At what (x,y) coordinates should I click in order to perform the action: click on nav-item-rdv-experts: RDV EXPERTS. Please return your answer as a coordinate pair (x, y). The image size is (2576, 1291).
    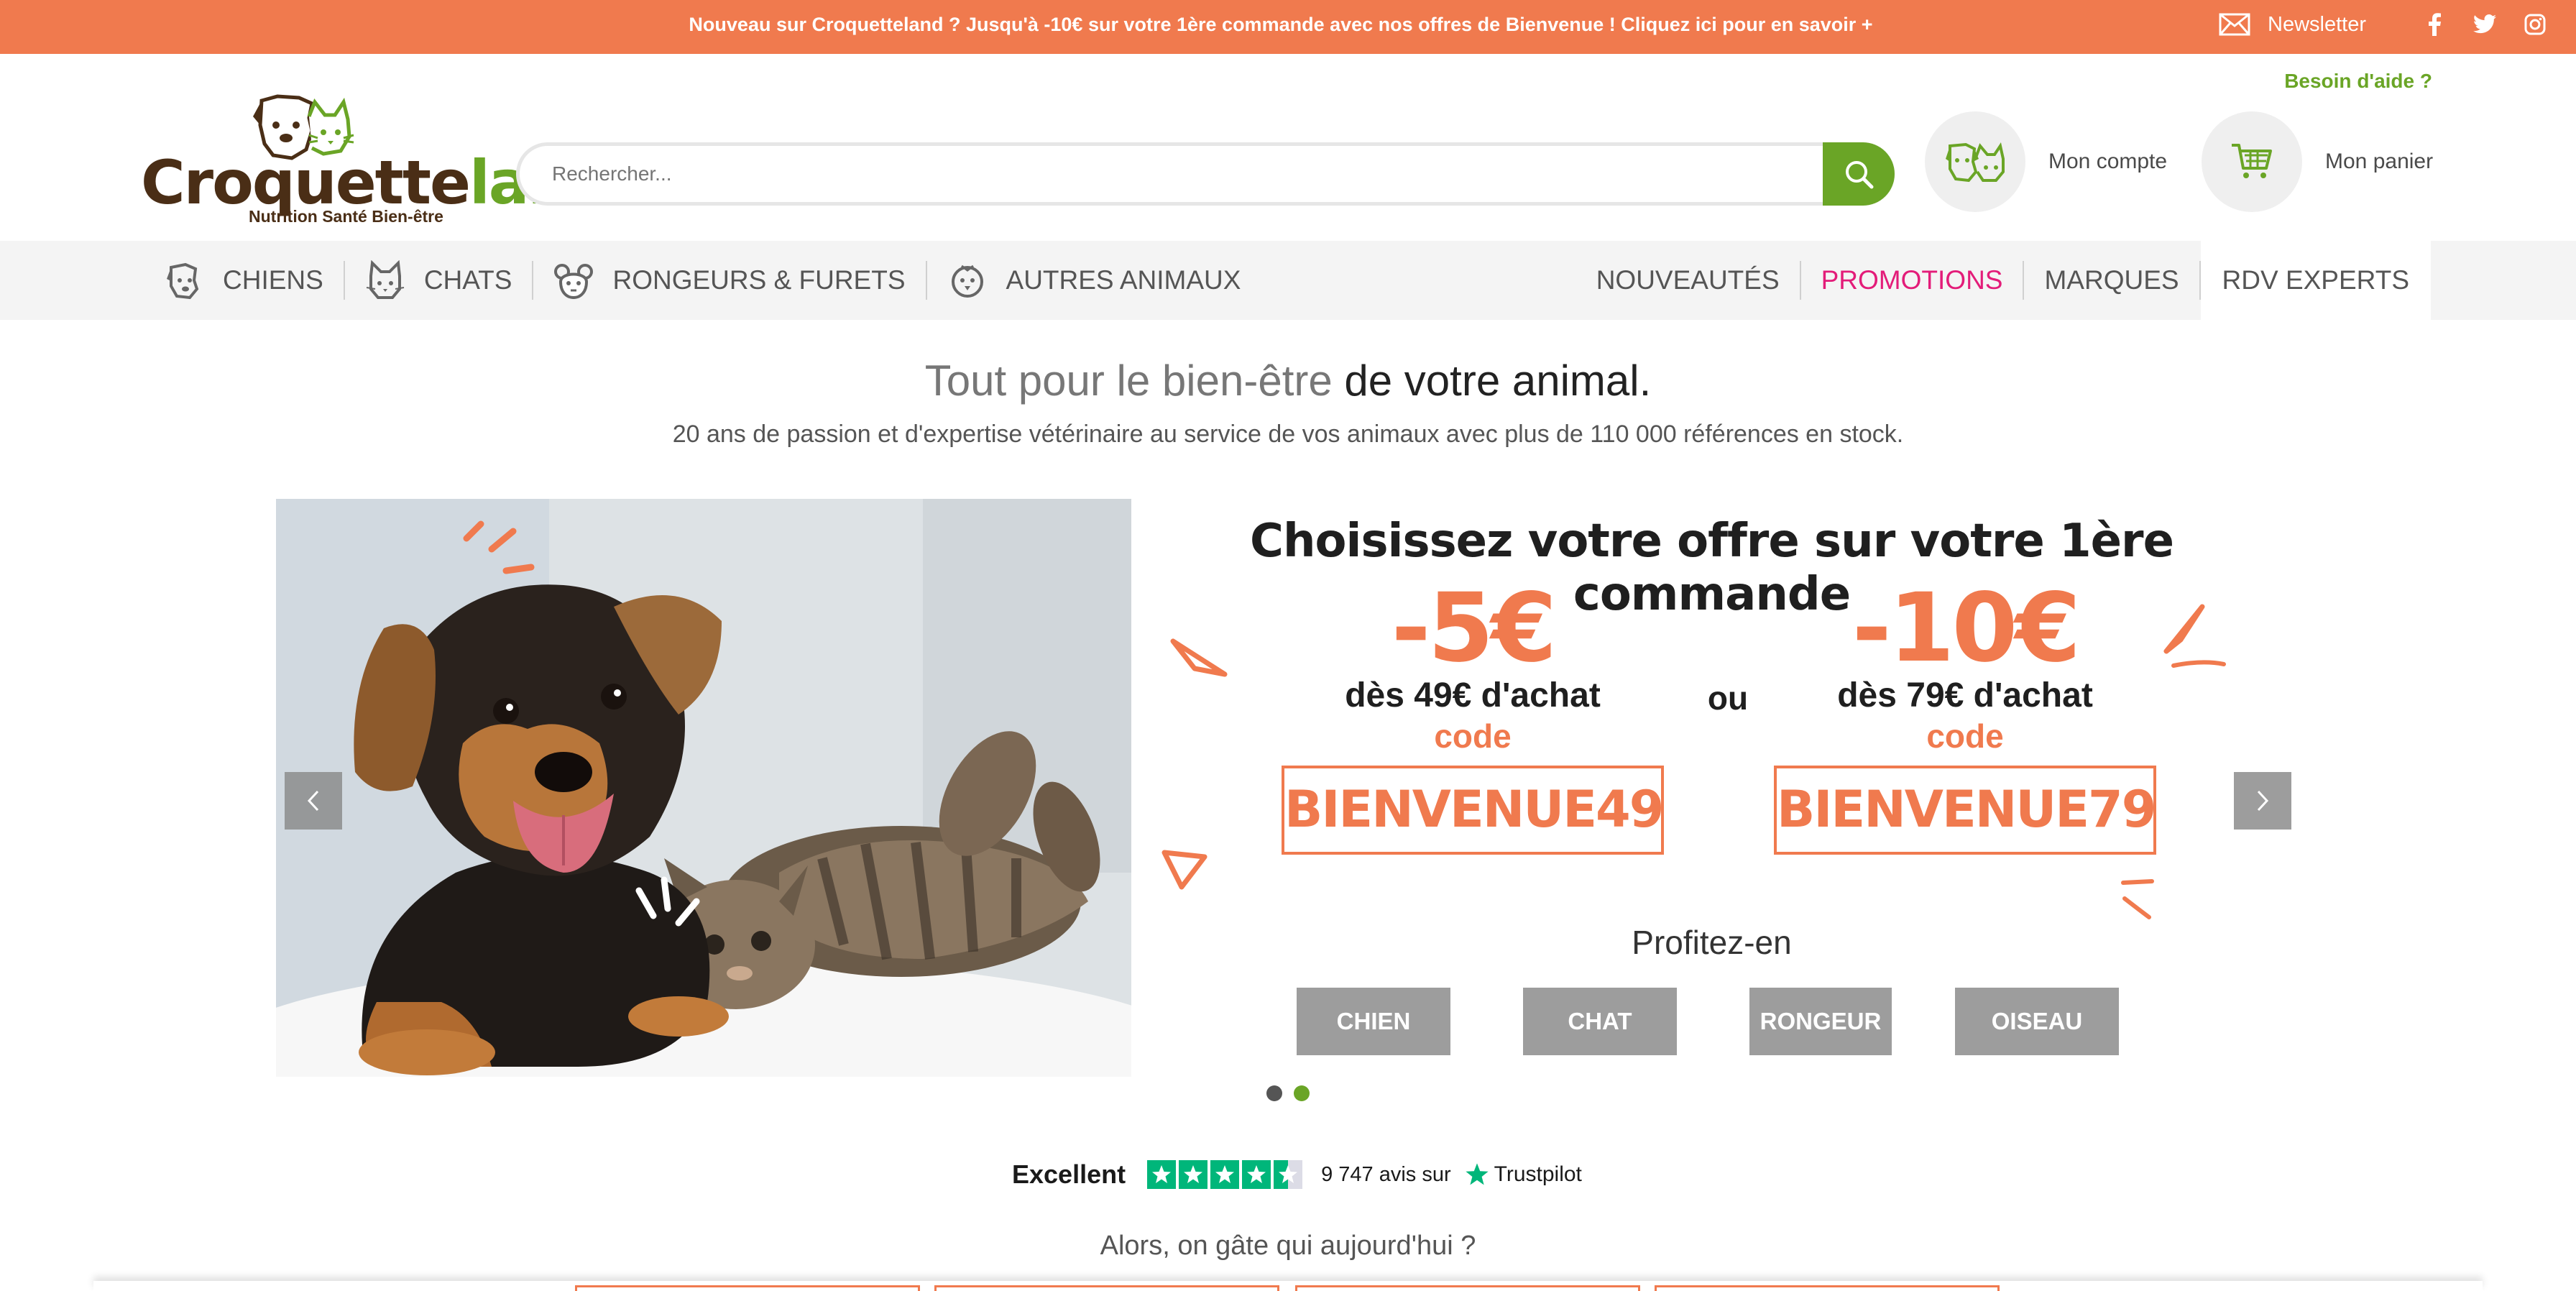
    Looking at the image, I should click on (2315, 280).